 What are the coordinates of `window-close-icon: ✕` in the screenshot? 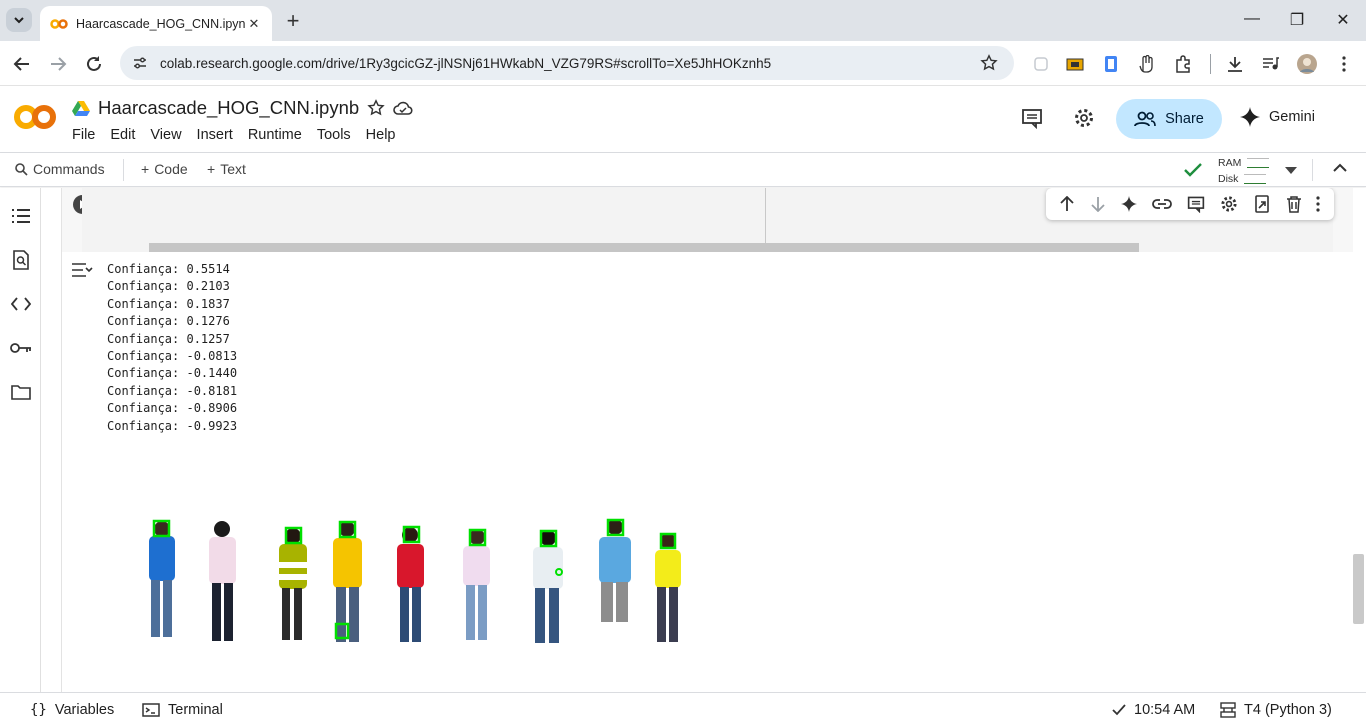 It's located at (1343, 20).